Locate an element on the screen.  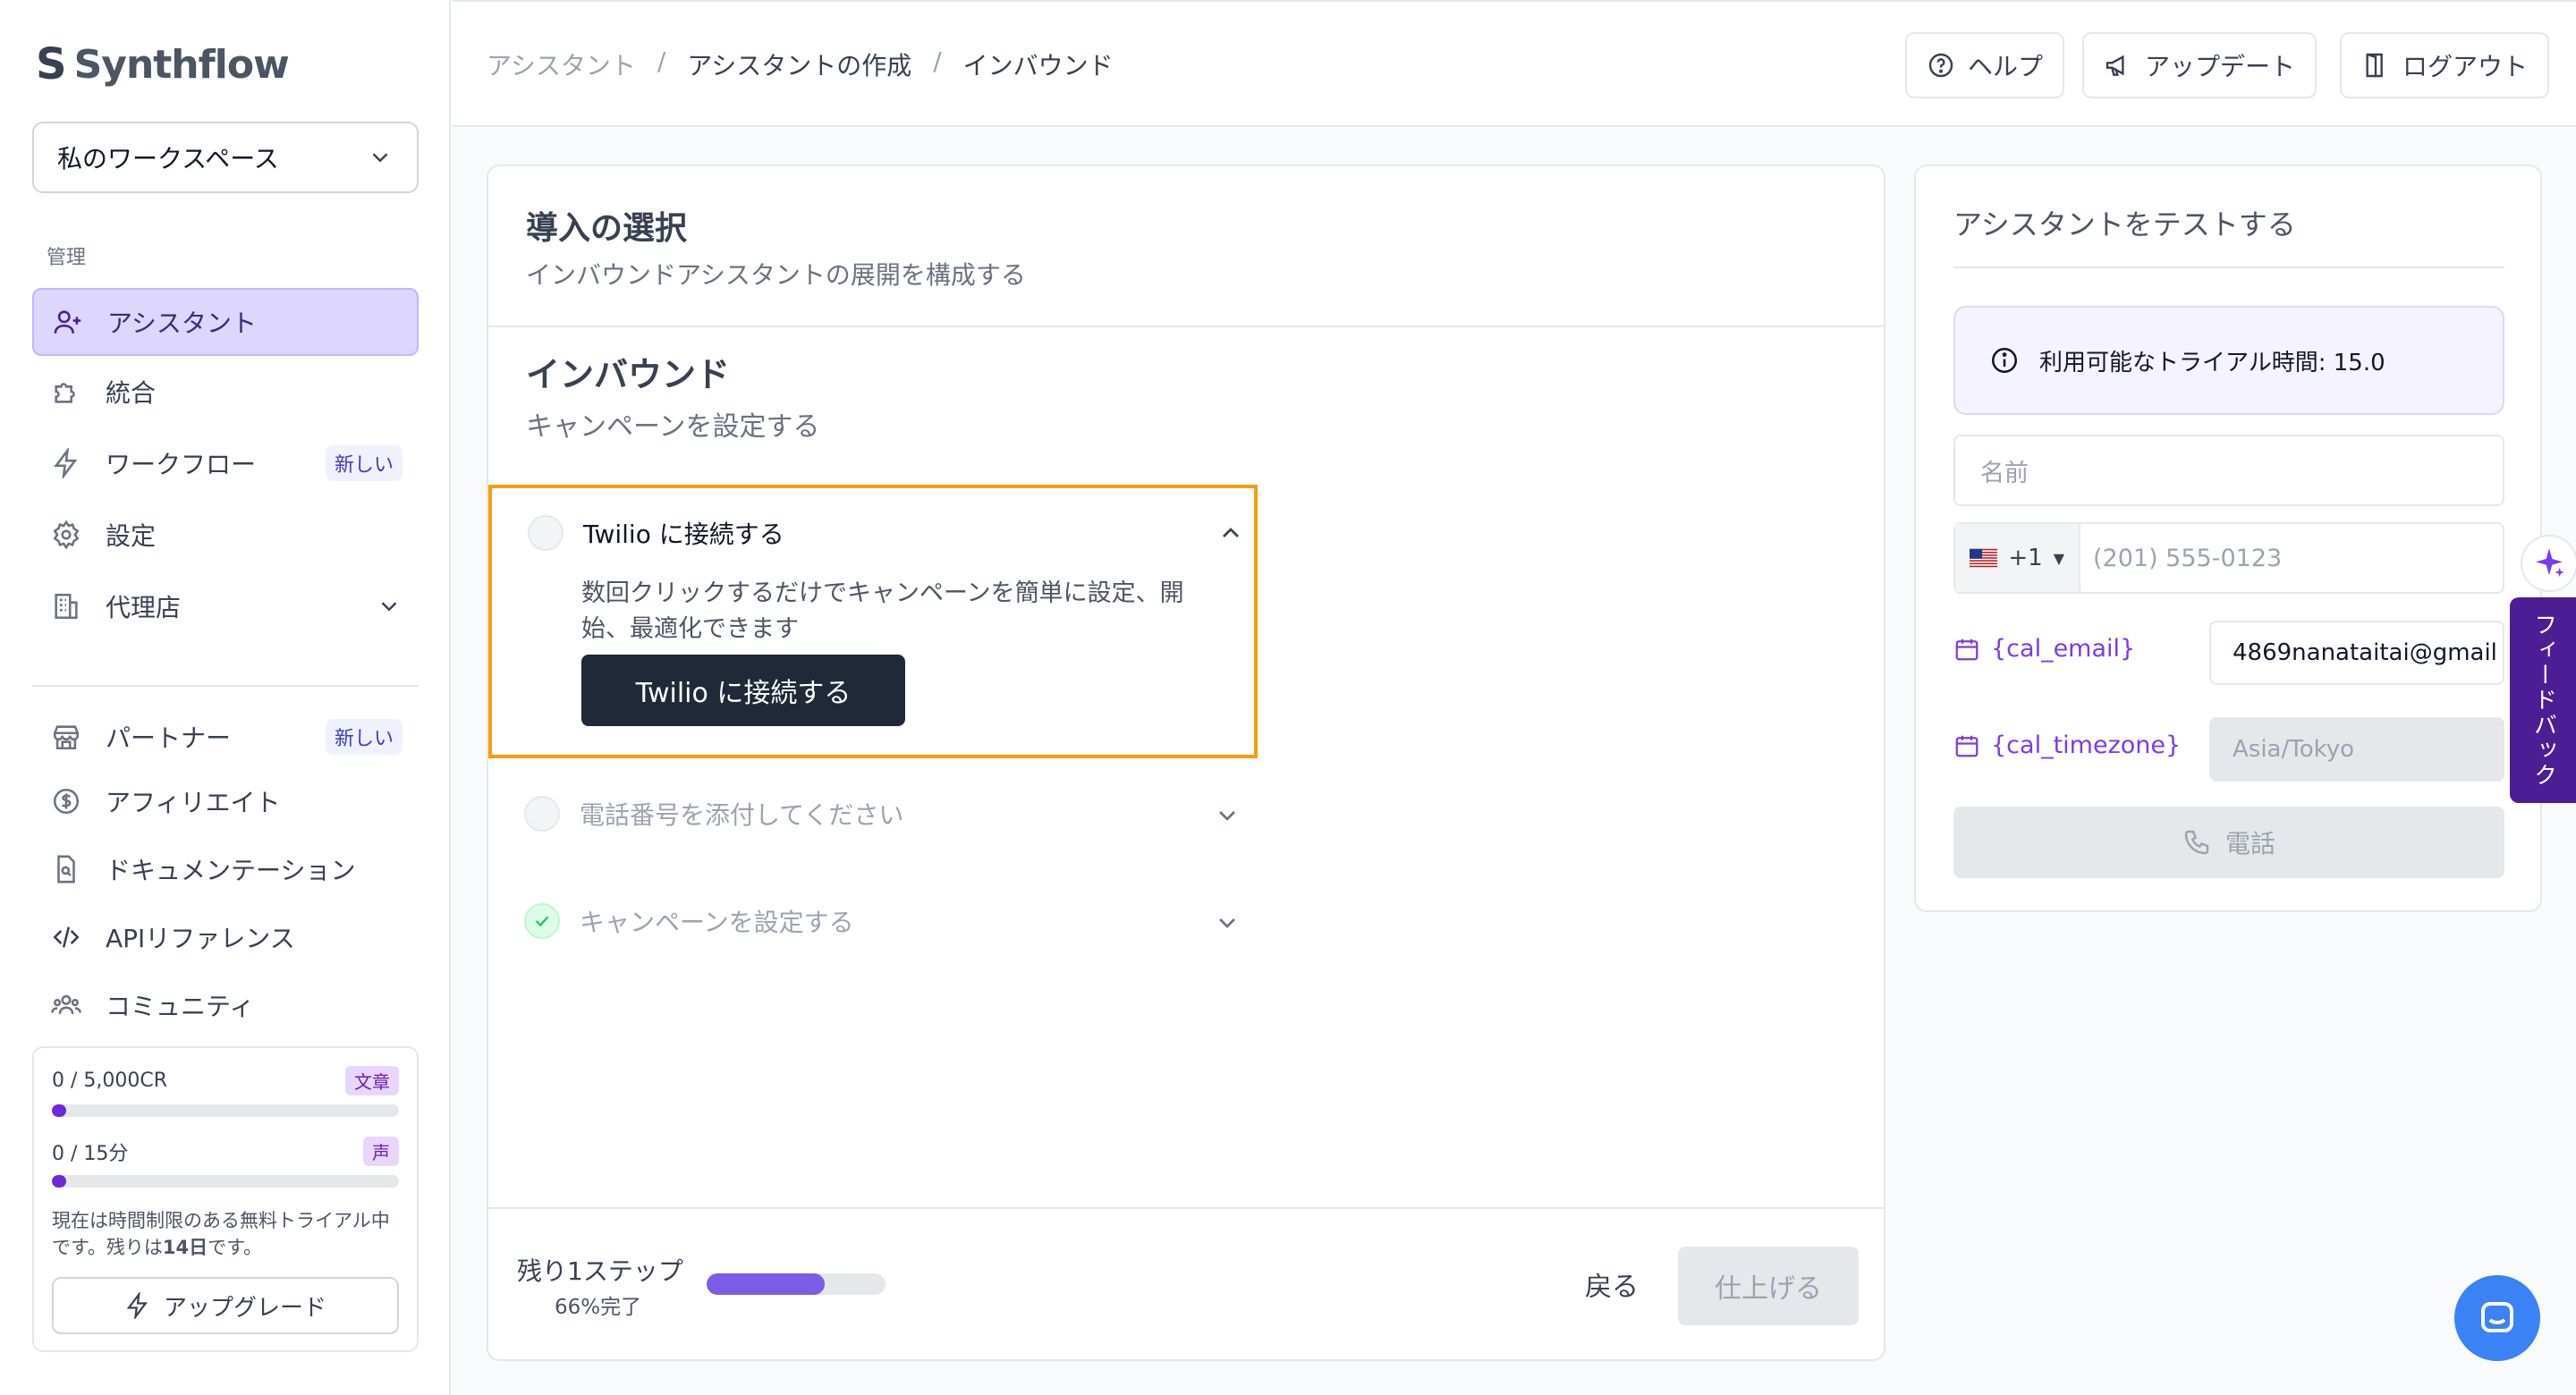
name-placeholder: 名前 is located at coordinates (2004, 473).